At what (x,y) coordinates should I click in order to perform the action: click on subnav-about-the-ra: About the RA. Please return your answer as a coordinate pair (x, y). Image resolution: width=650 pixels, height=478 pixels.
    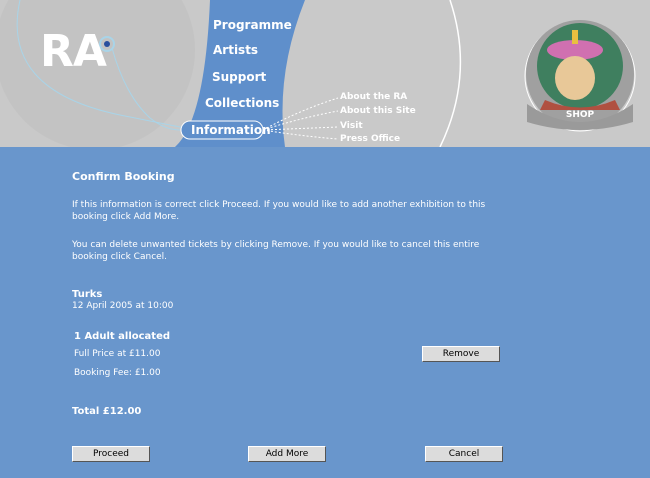
    Looking at the image, I should click on (373, 97).